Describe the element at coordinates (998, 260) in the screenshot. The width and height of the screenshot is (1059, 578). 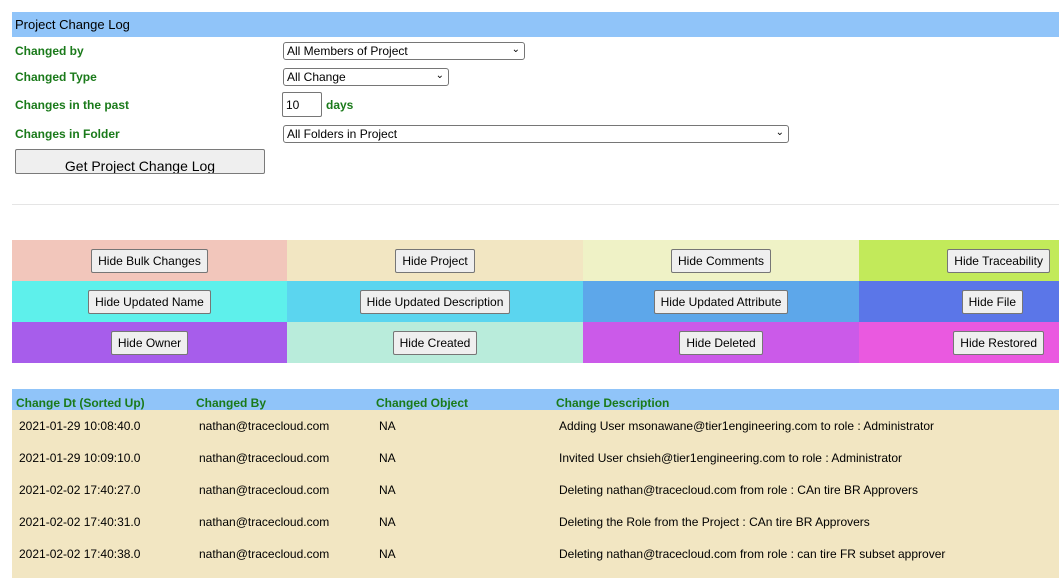
I see `hide-traceability-button: Hide Traceability` at that location.